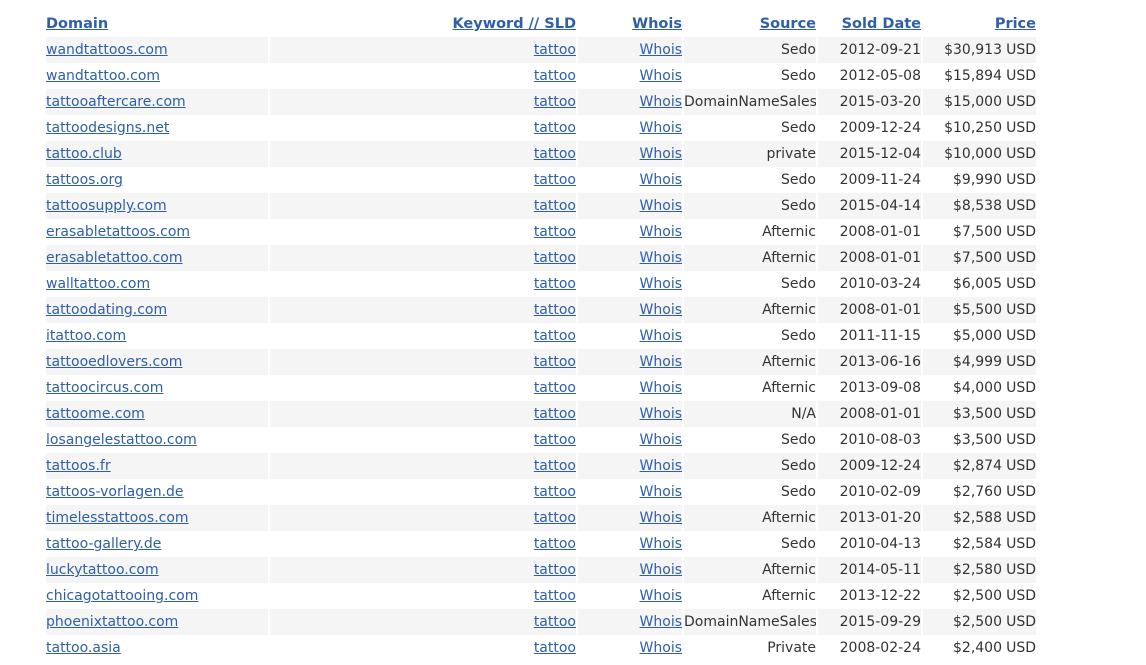 Image resolution: width=1146 pixels, height=665 pixels. What do you see at coordinates (116, 102) in the screenshot?
I see `domain-link: tattooaftercare.com` at bounding box center [116, 102].